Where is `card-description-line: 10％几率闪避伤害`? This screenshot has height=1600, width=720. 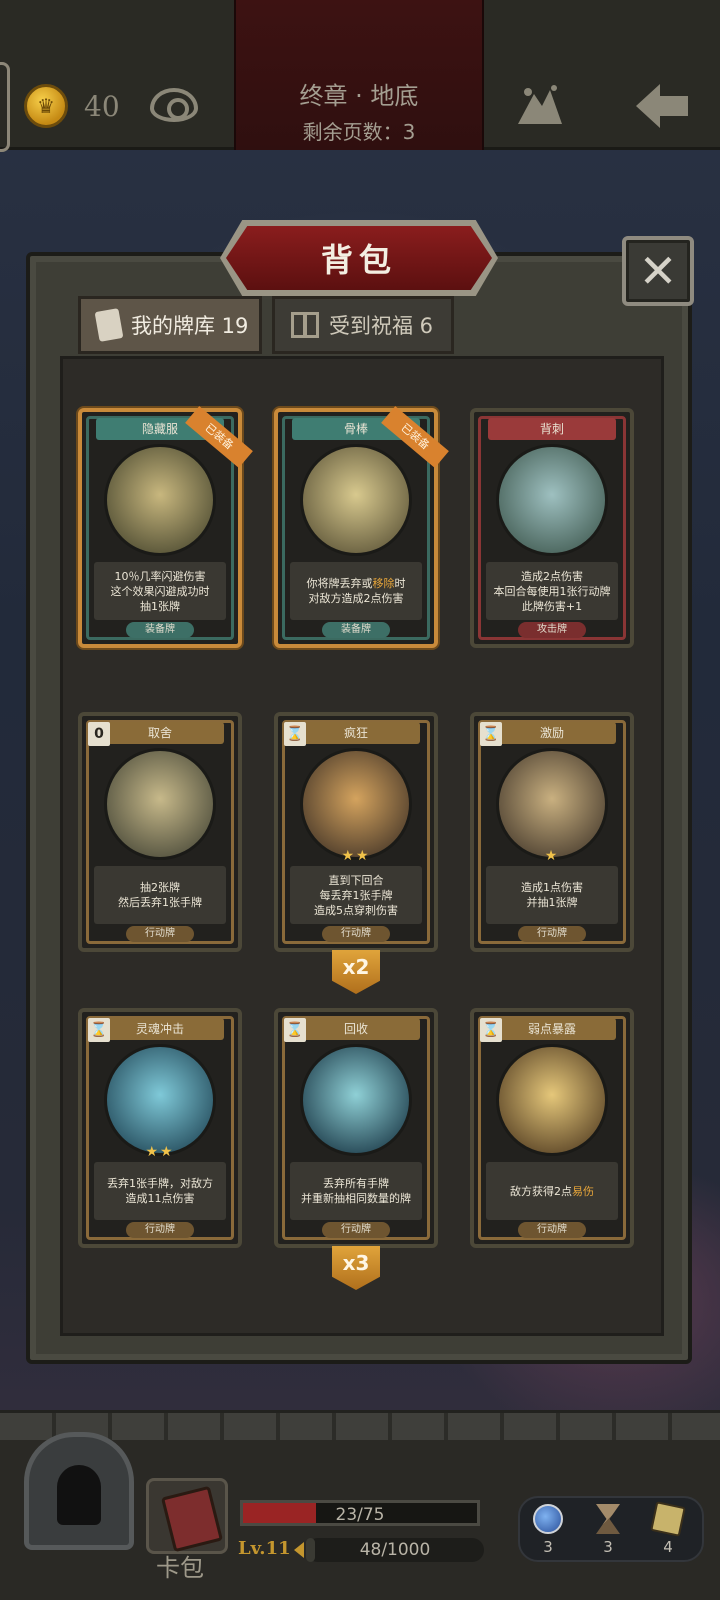
card-description-line: 10％几率闪避伤害 is located at coordinates (160, 576).